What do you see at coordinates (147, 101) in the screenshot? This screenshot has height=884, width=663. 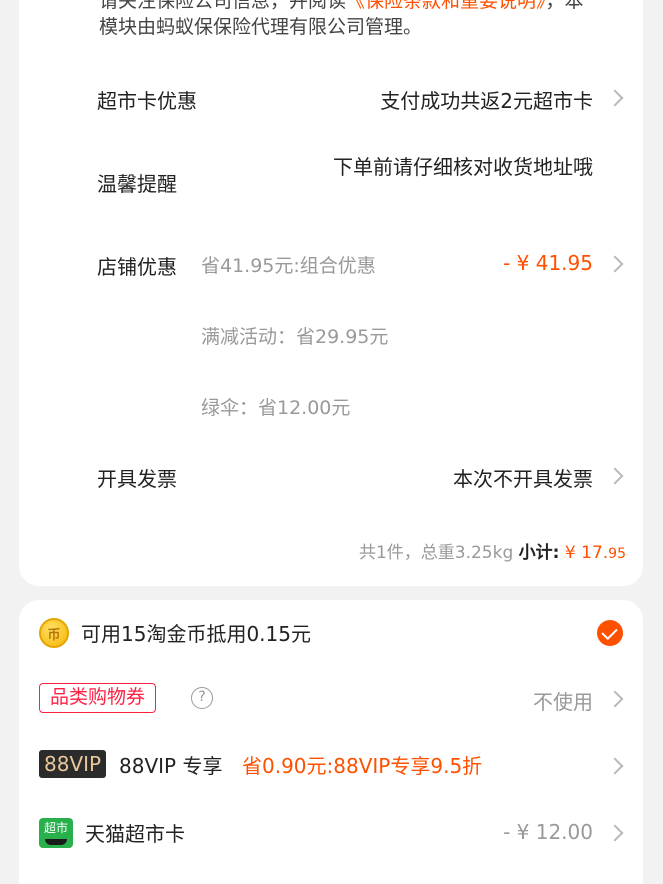 I see `supermarket-card-label: 超市卡优惠` at bounding box center [147, 101].